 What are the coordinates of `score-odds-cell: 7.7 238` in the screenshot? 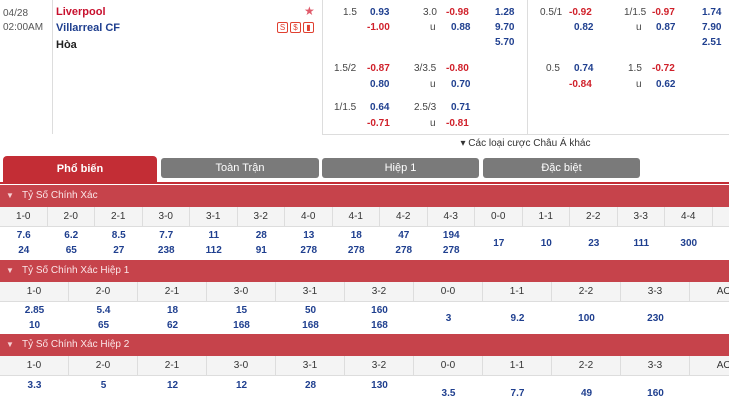 It's located at (167, 243).